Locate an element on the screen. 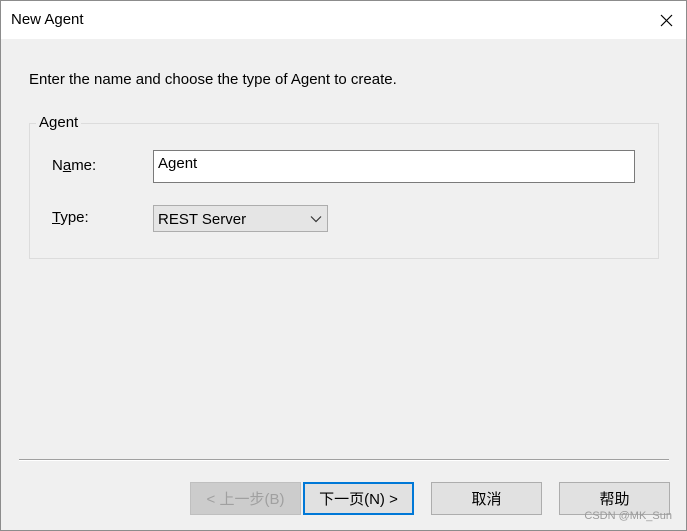 This screenshot has width=687, height=531. back-button: < 上一步(B) is located at coordinates (245, 498).